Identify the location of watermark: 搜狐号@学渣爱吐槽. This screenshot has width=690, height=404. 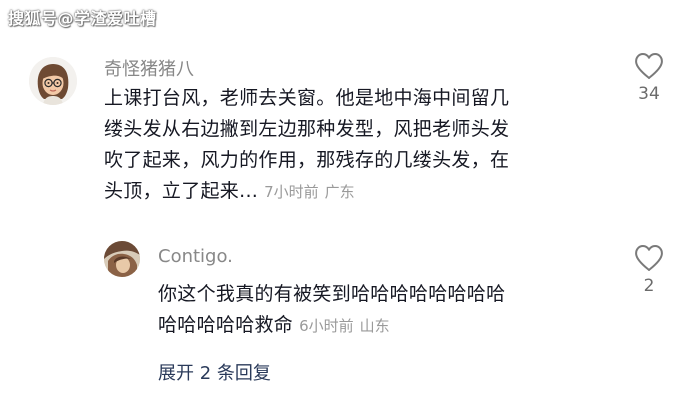
(82, 18).